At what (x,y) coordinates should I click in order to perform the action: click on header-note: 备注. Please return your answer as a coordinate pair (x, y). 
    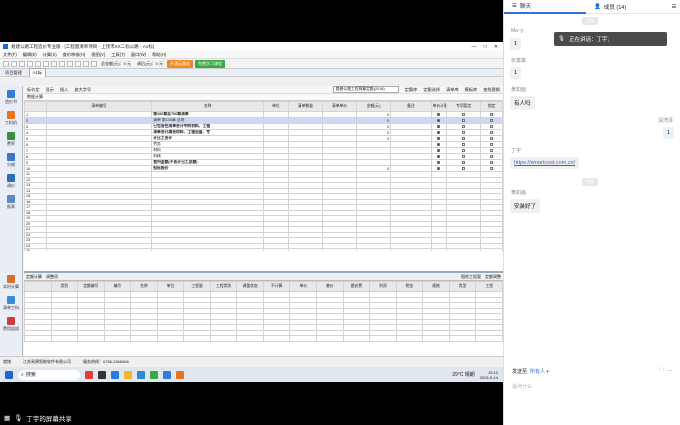
    Looking at the image, I should click on (411, 106).